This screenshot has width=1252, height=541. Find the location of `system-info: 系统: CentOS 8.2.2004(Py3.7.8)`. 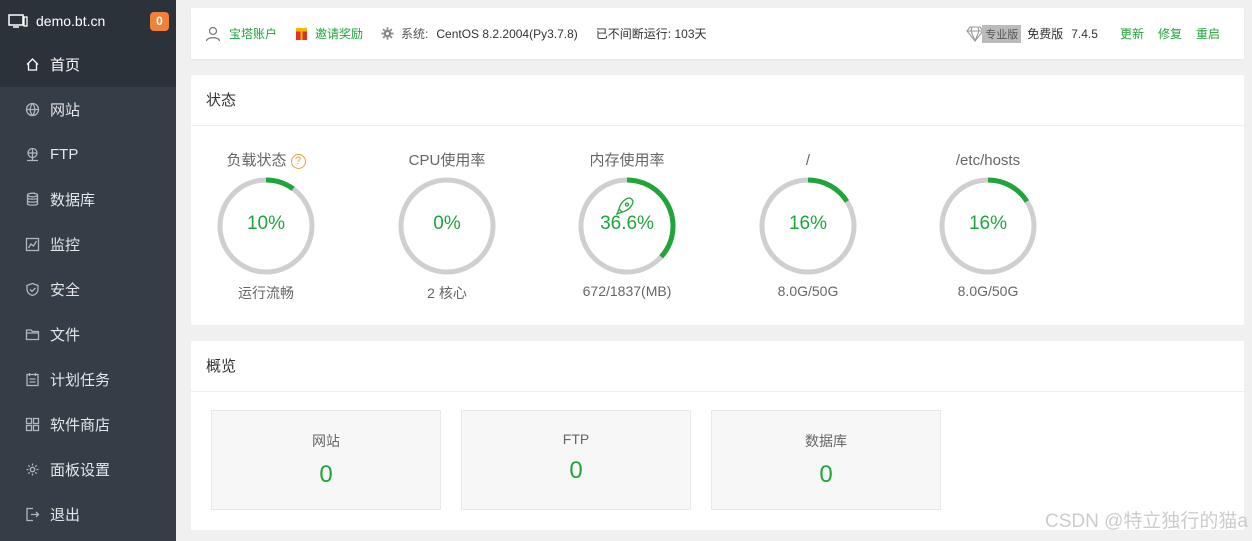

system-info: 系统: CentOS 8.2.2004(Py3.7.8) is located at coordinates (479, 33).